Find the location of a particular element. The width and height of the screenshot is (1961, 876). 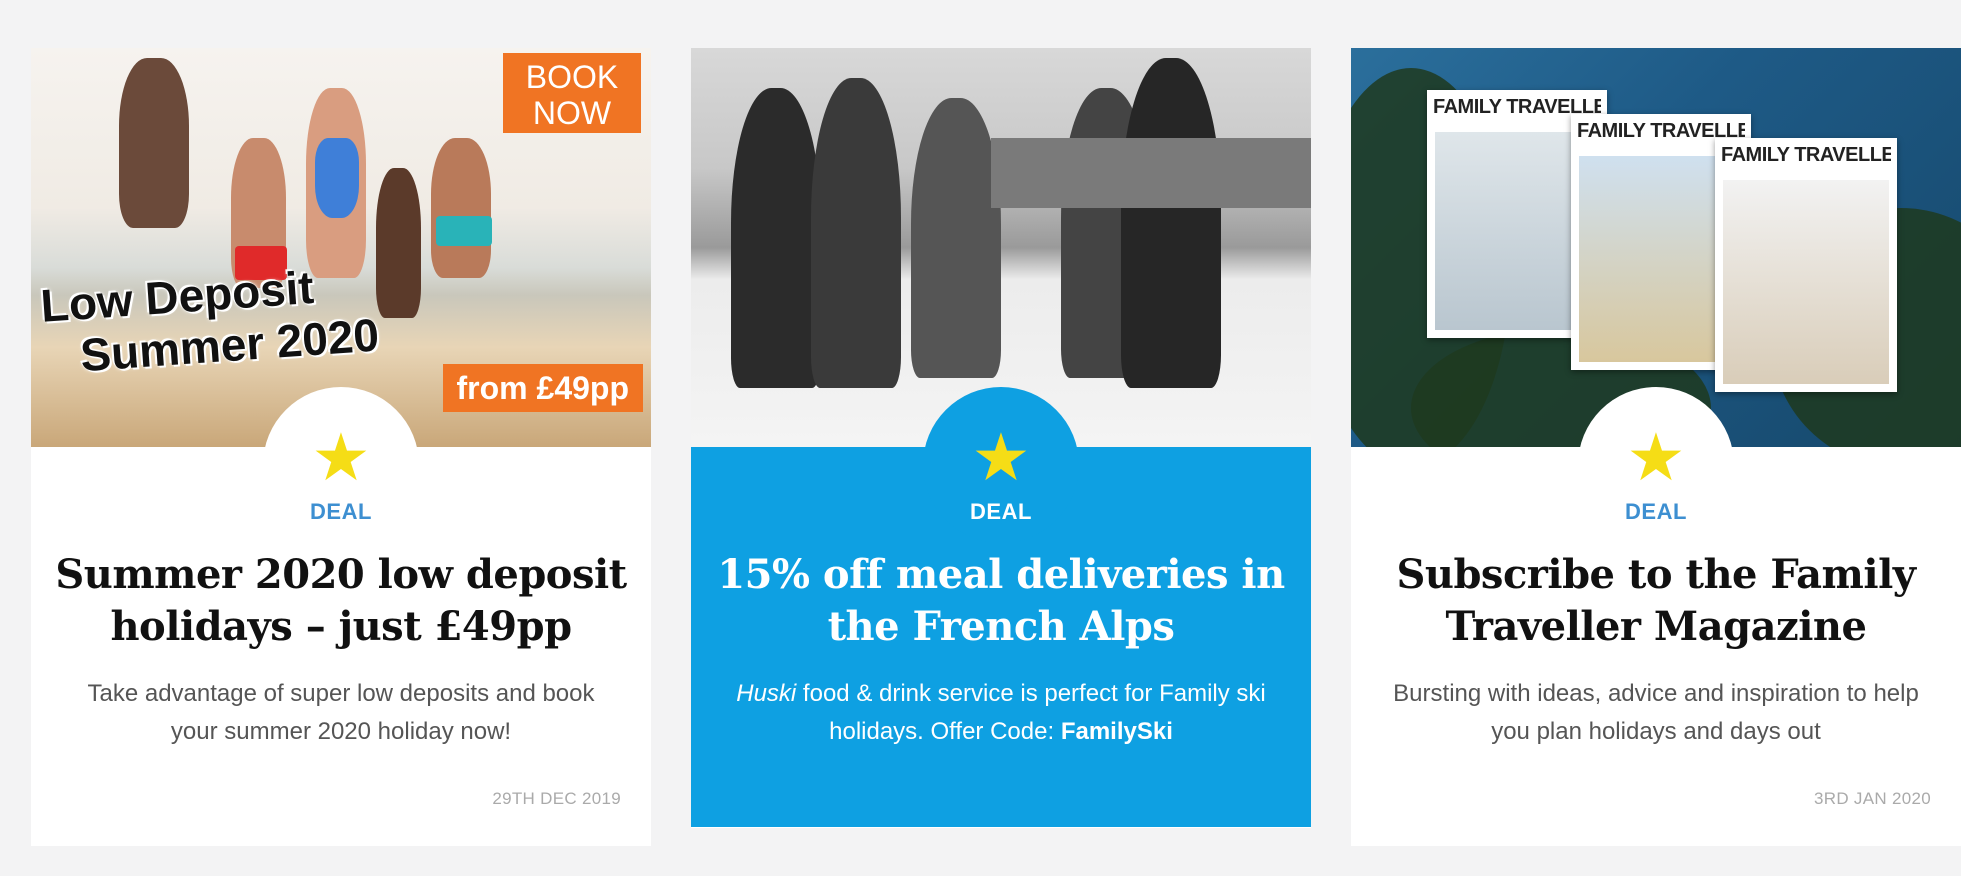

price-label: from £49pp is located at coordinates (542, 388).